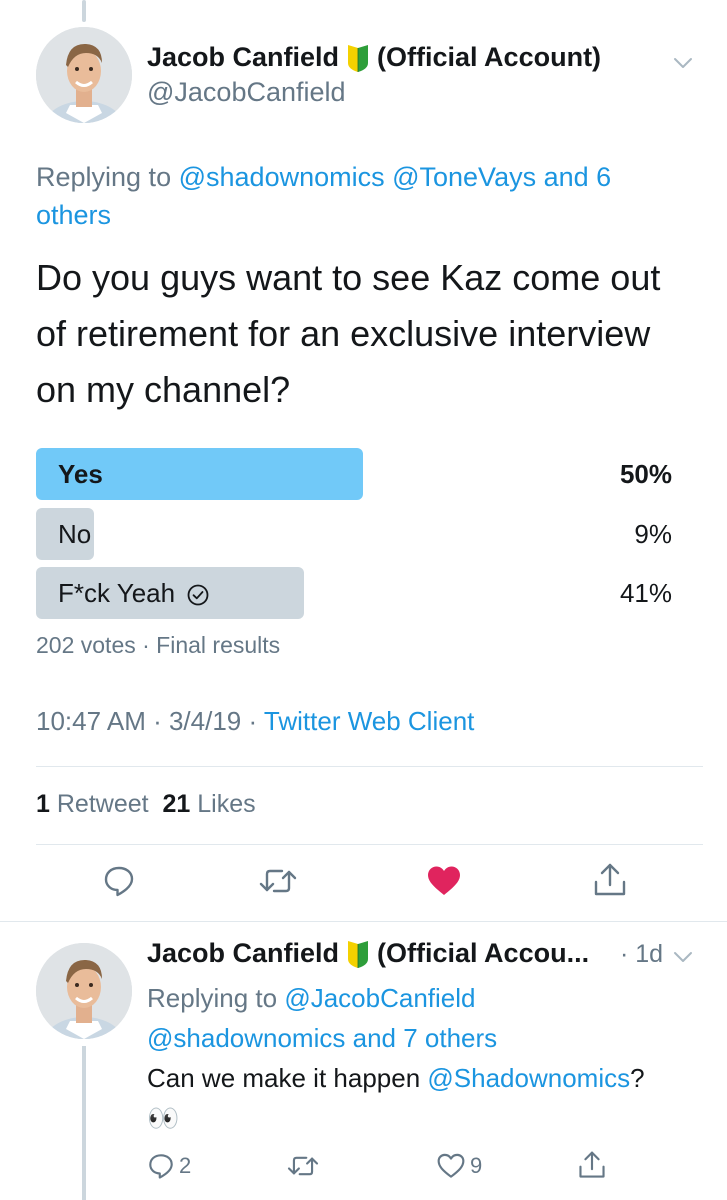  Describe the element at coordinates (246, 1038) in the screenshot. I see `reply-replying-to-user2-link: @shadownomics` at that location.